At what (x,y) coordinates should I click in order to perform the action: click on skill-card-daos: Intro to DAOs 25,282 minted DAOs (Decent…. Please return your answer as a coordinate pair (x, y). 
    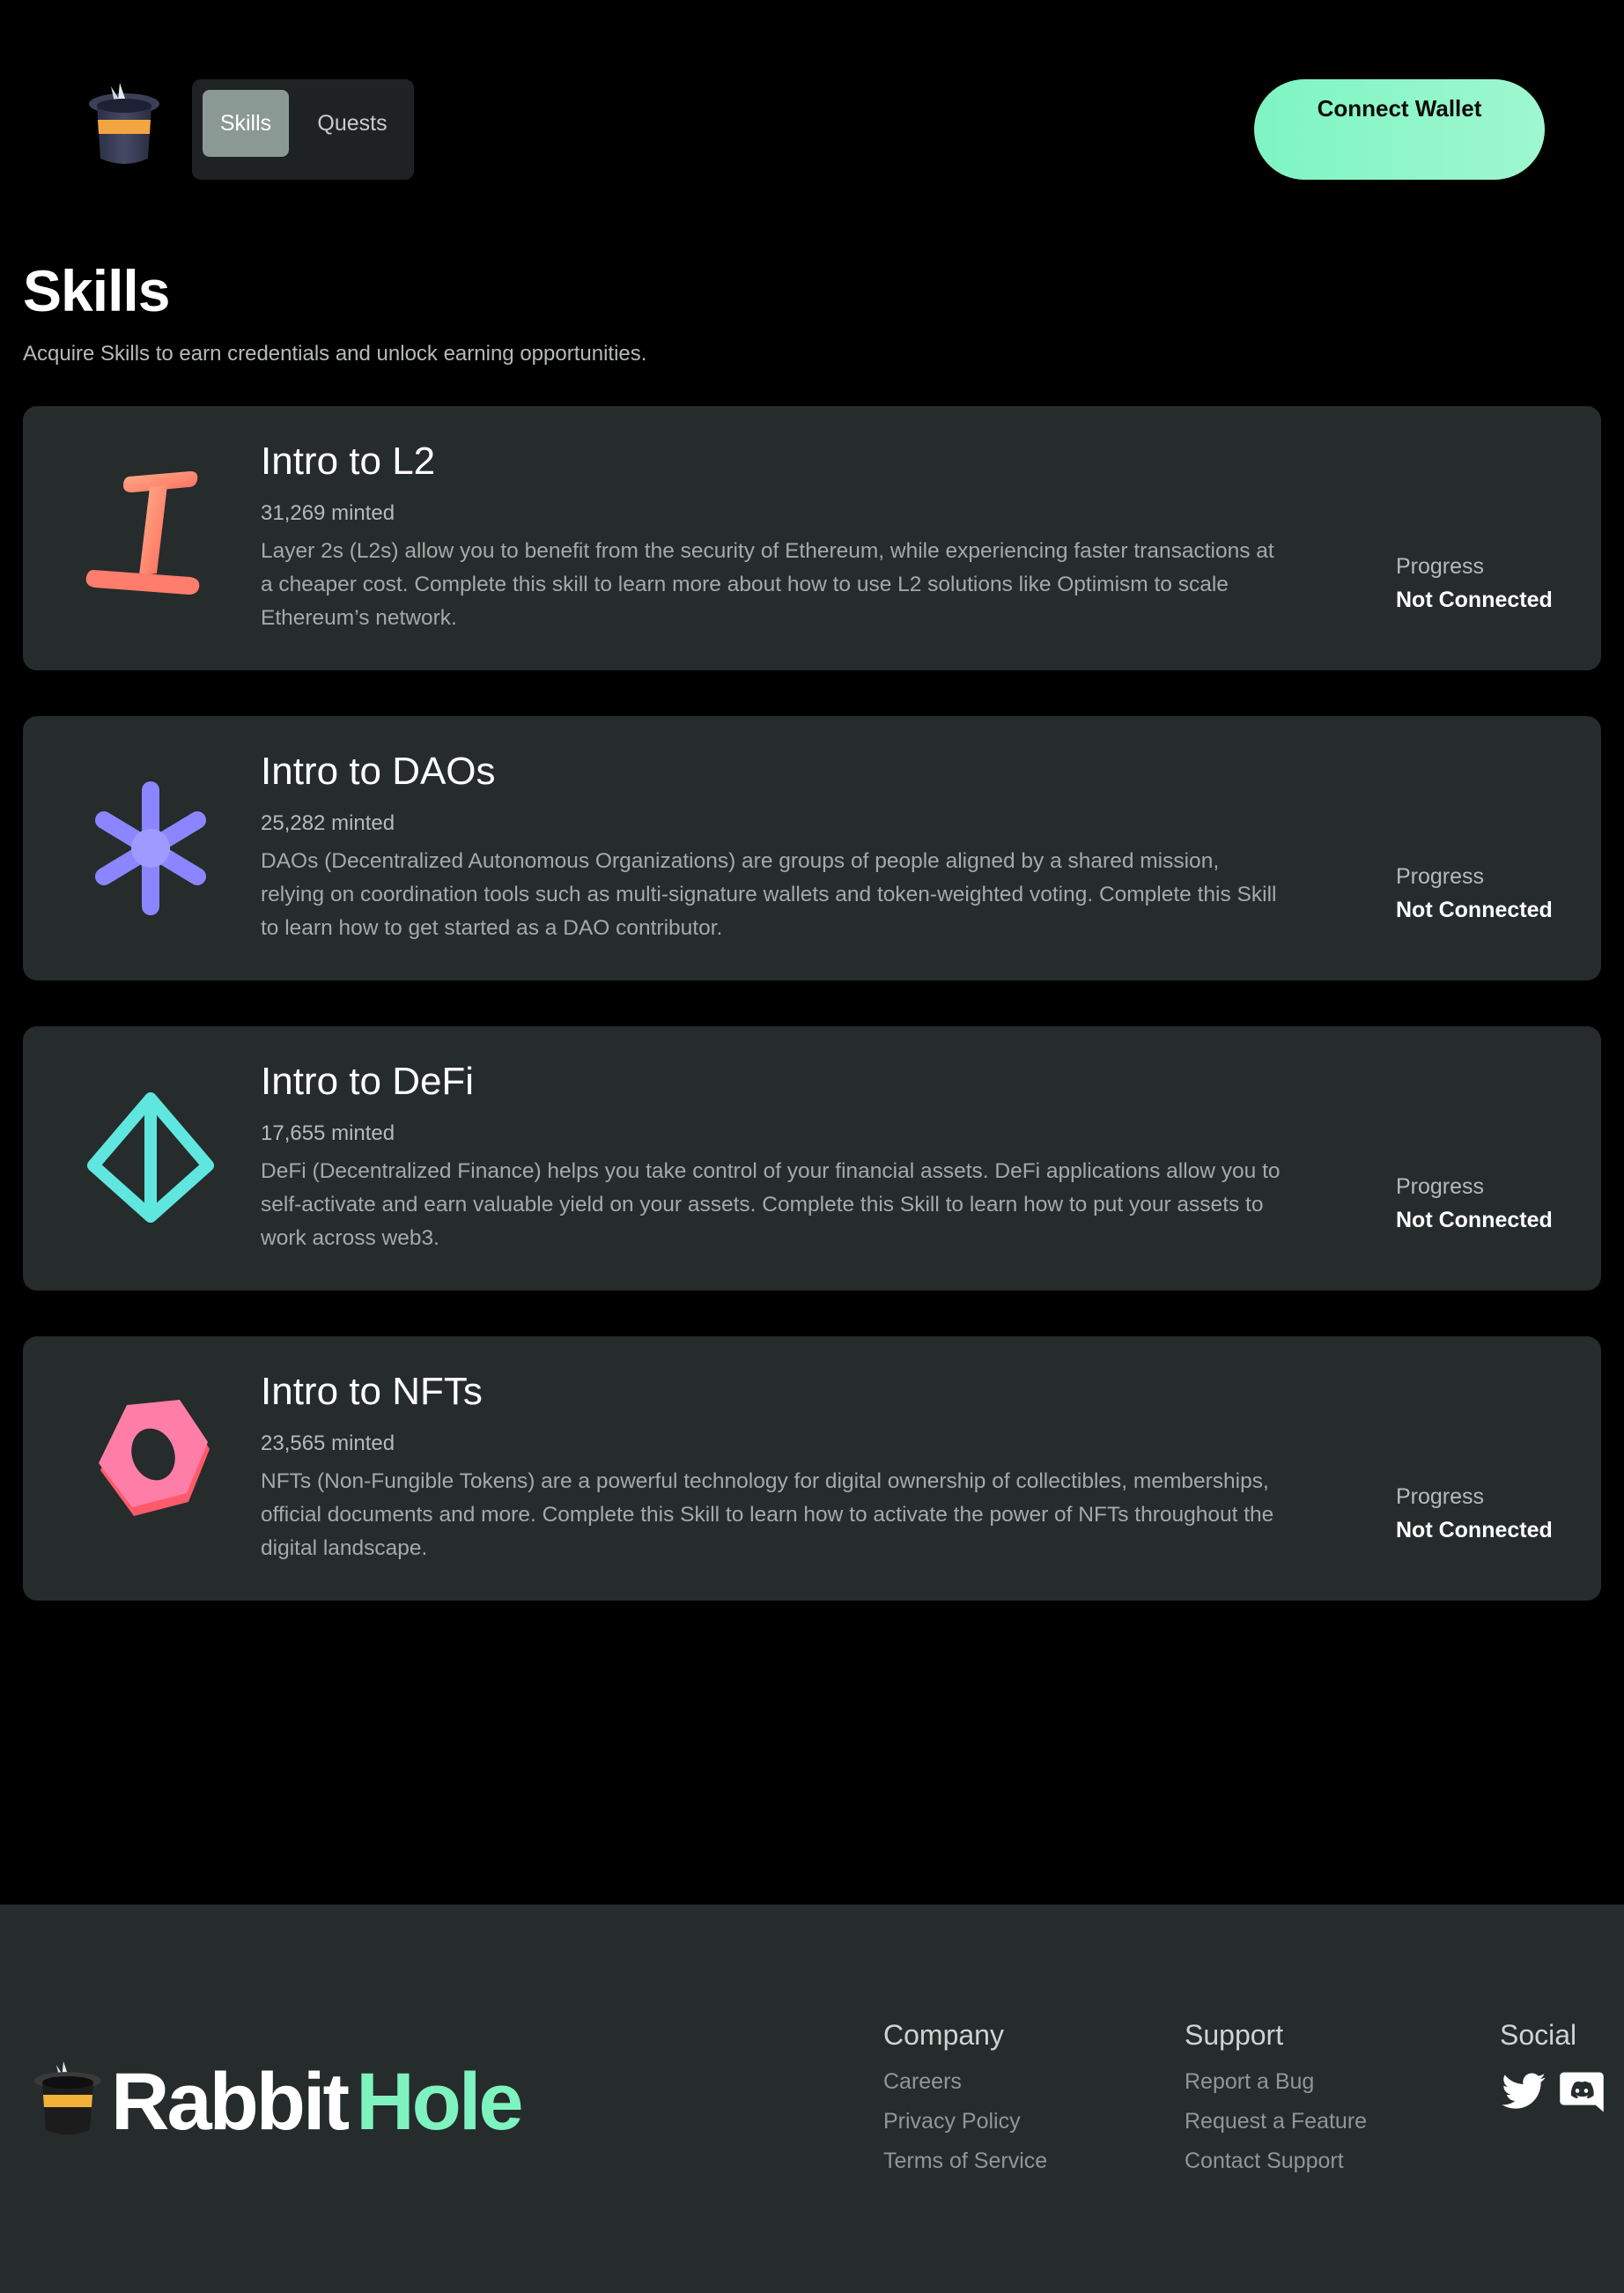
    Looking at the image, I should click on (812, 848).